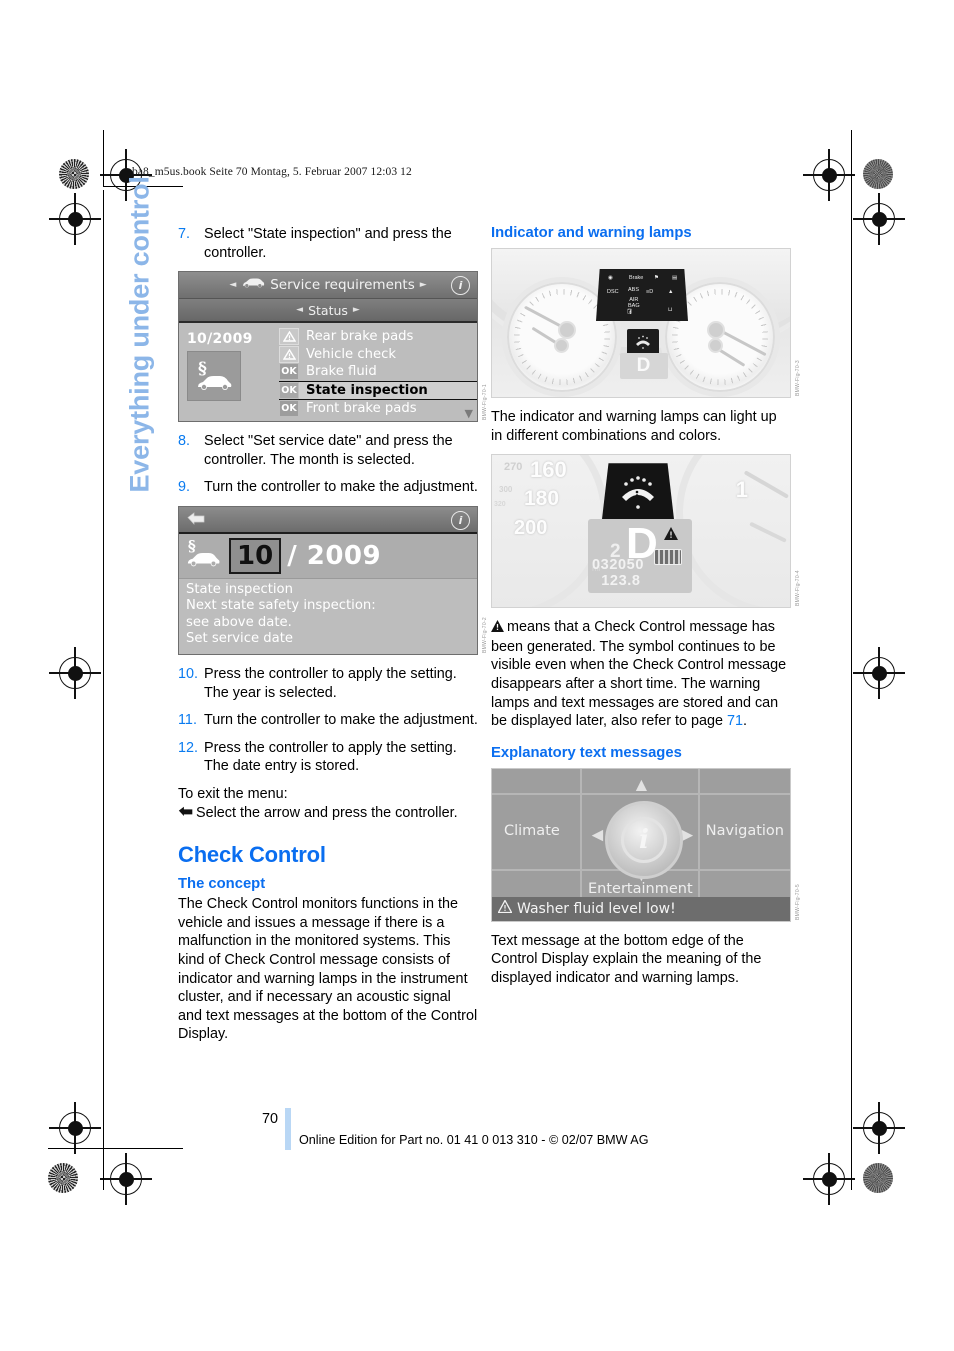  I want to click on lamp-dsc-off-icon: DSC, so click(613, 292).